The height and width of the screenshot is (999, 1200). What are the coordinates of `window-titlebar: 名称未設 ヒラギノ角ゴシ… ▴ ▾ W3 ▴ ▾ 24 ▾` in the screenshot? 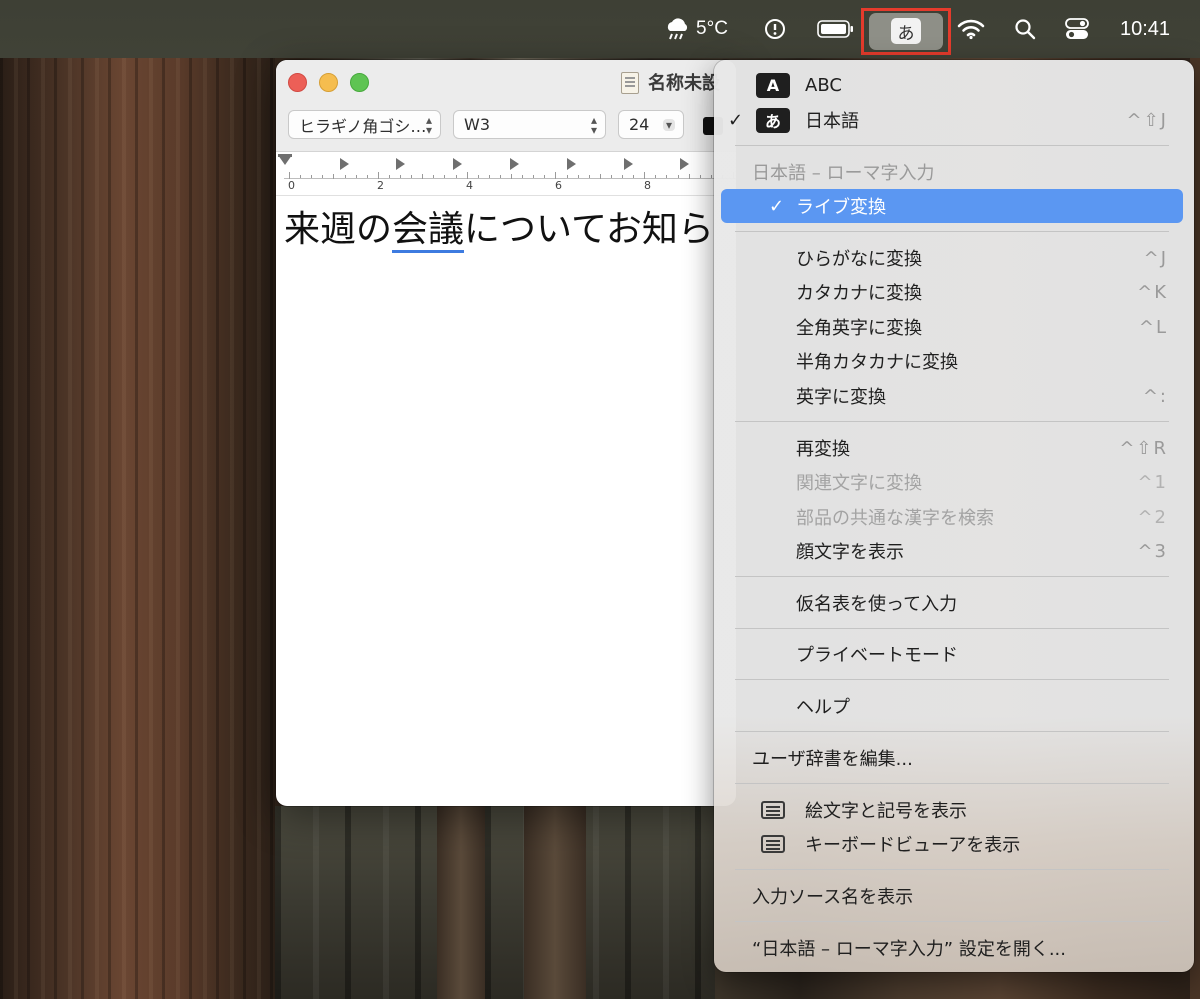 It's located at (506, 106).